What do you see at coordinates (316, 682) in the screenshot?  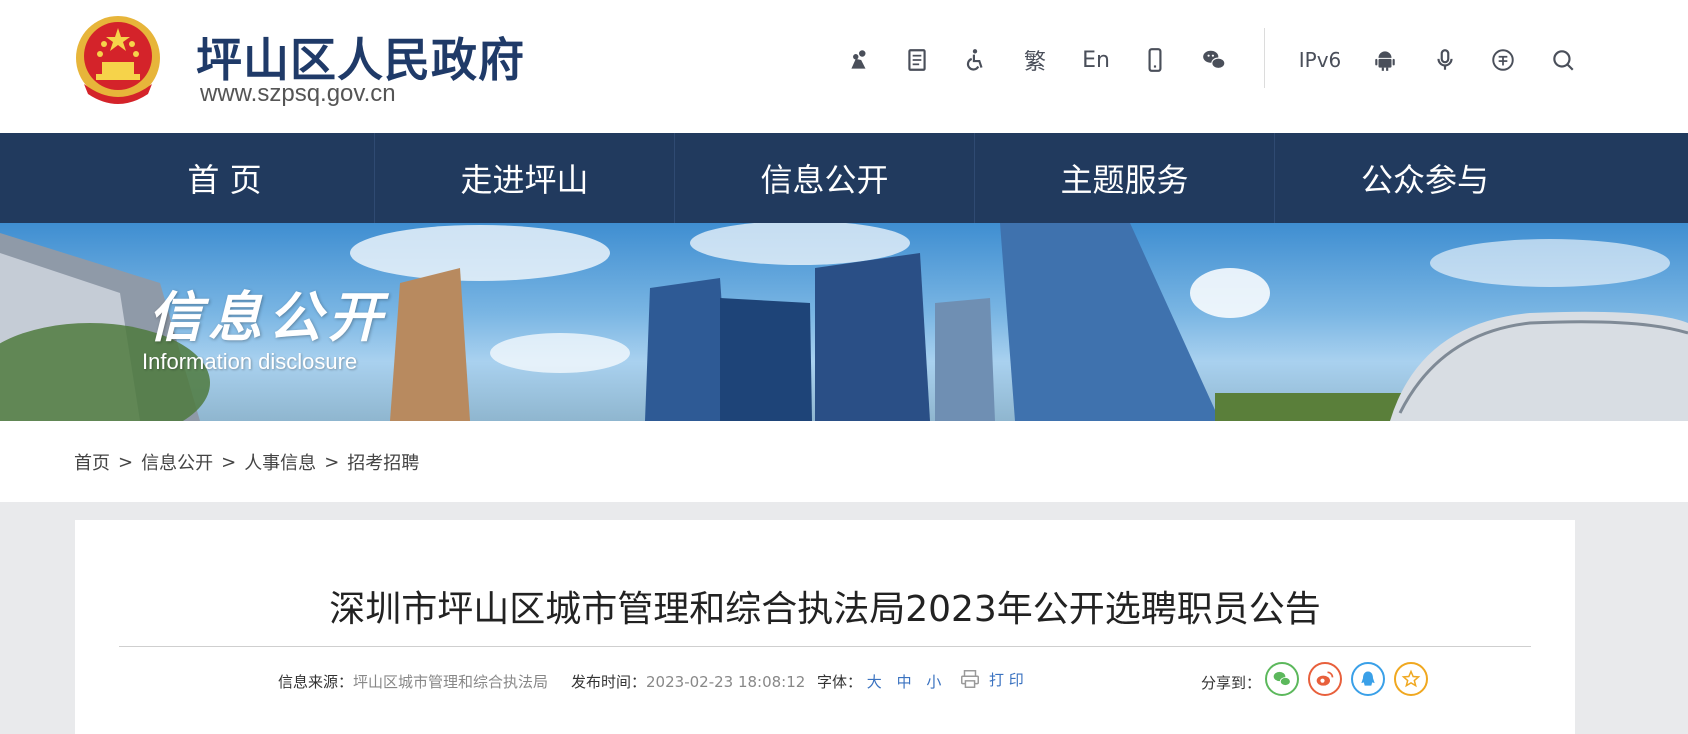 I see `source-label: 信息来源：` at bounding box center [316, 682].